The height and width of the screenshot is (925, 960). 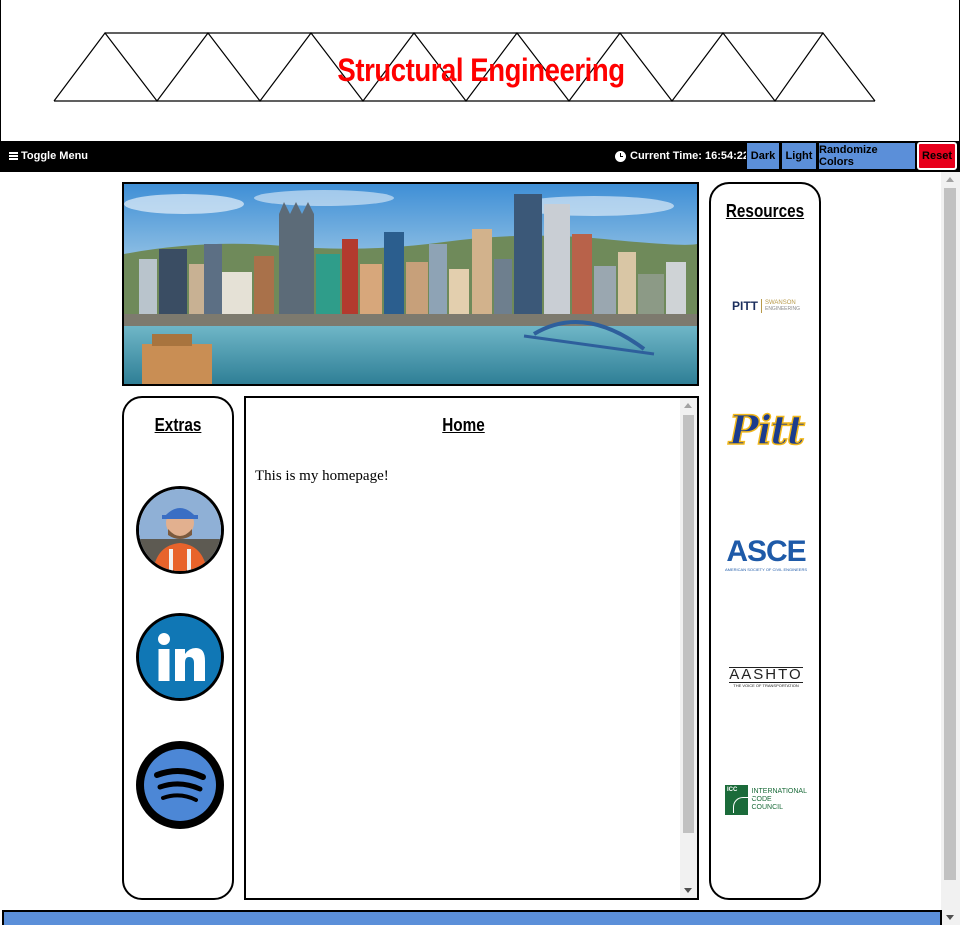 I want to click on linkedin-link, so click(x=180, y=657).